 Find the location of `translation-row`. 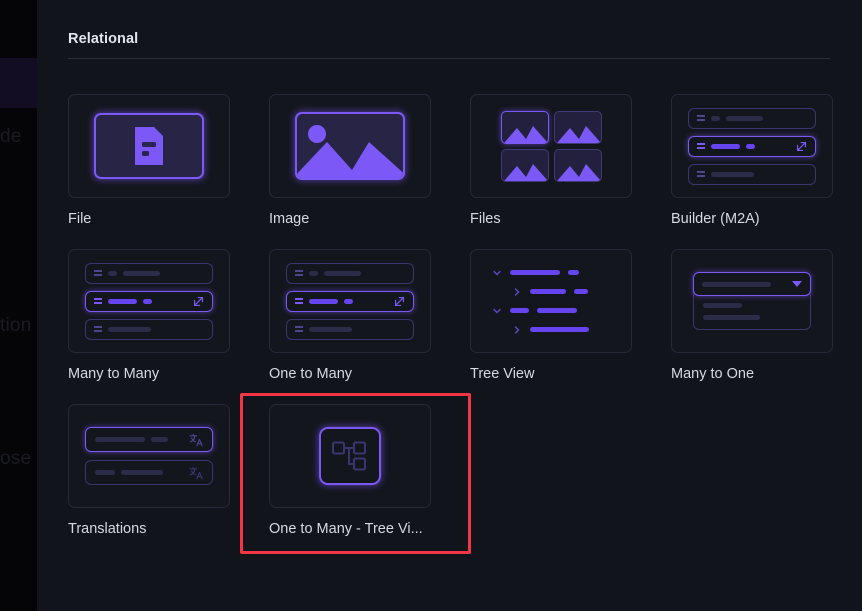

translation-row is located at coordinates (149, 472).